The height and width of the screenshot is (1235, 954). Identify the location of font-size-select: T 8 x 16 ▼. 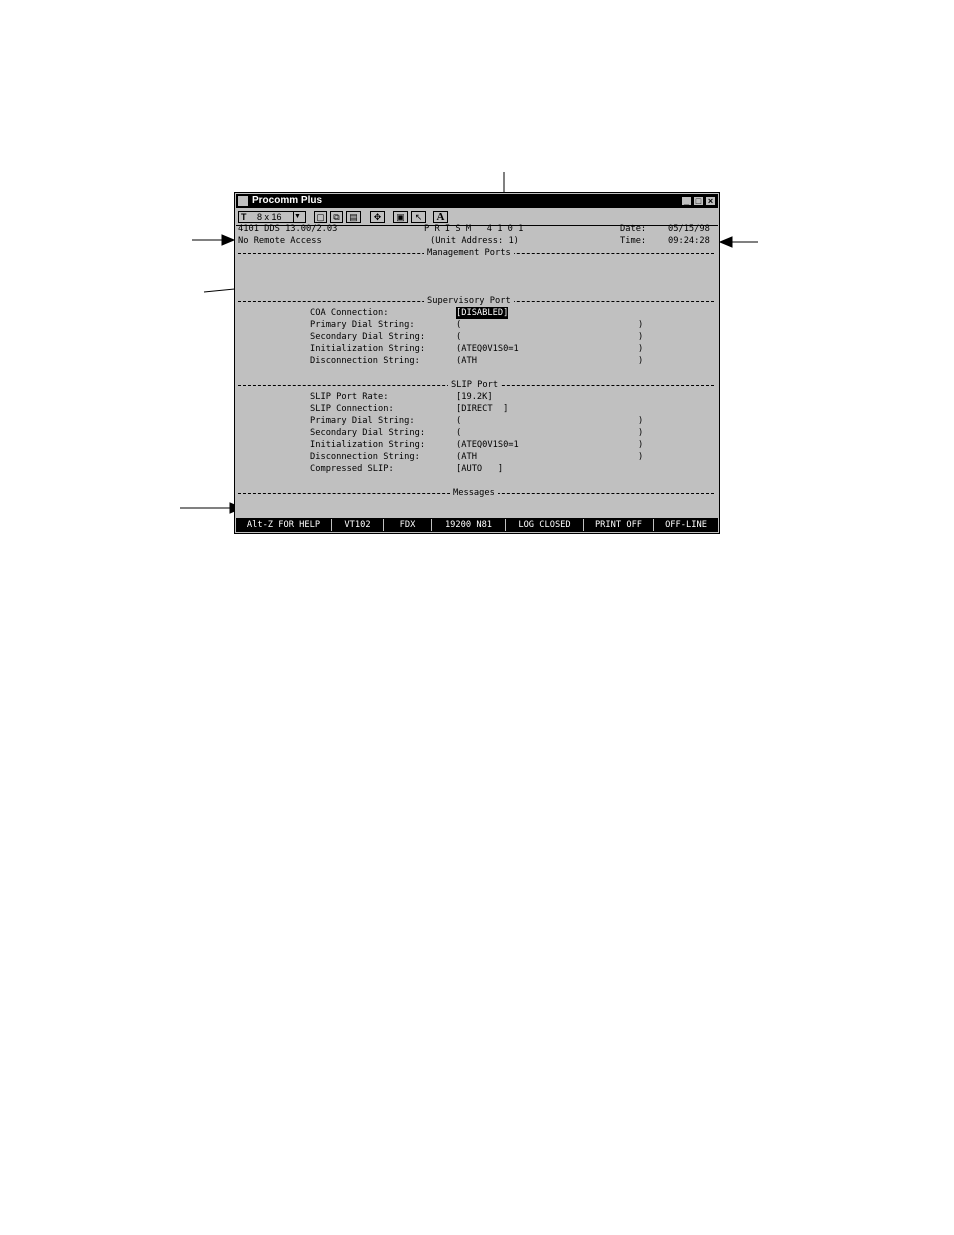
(272, 217).